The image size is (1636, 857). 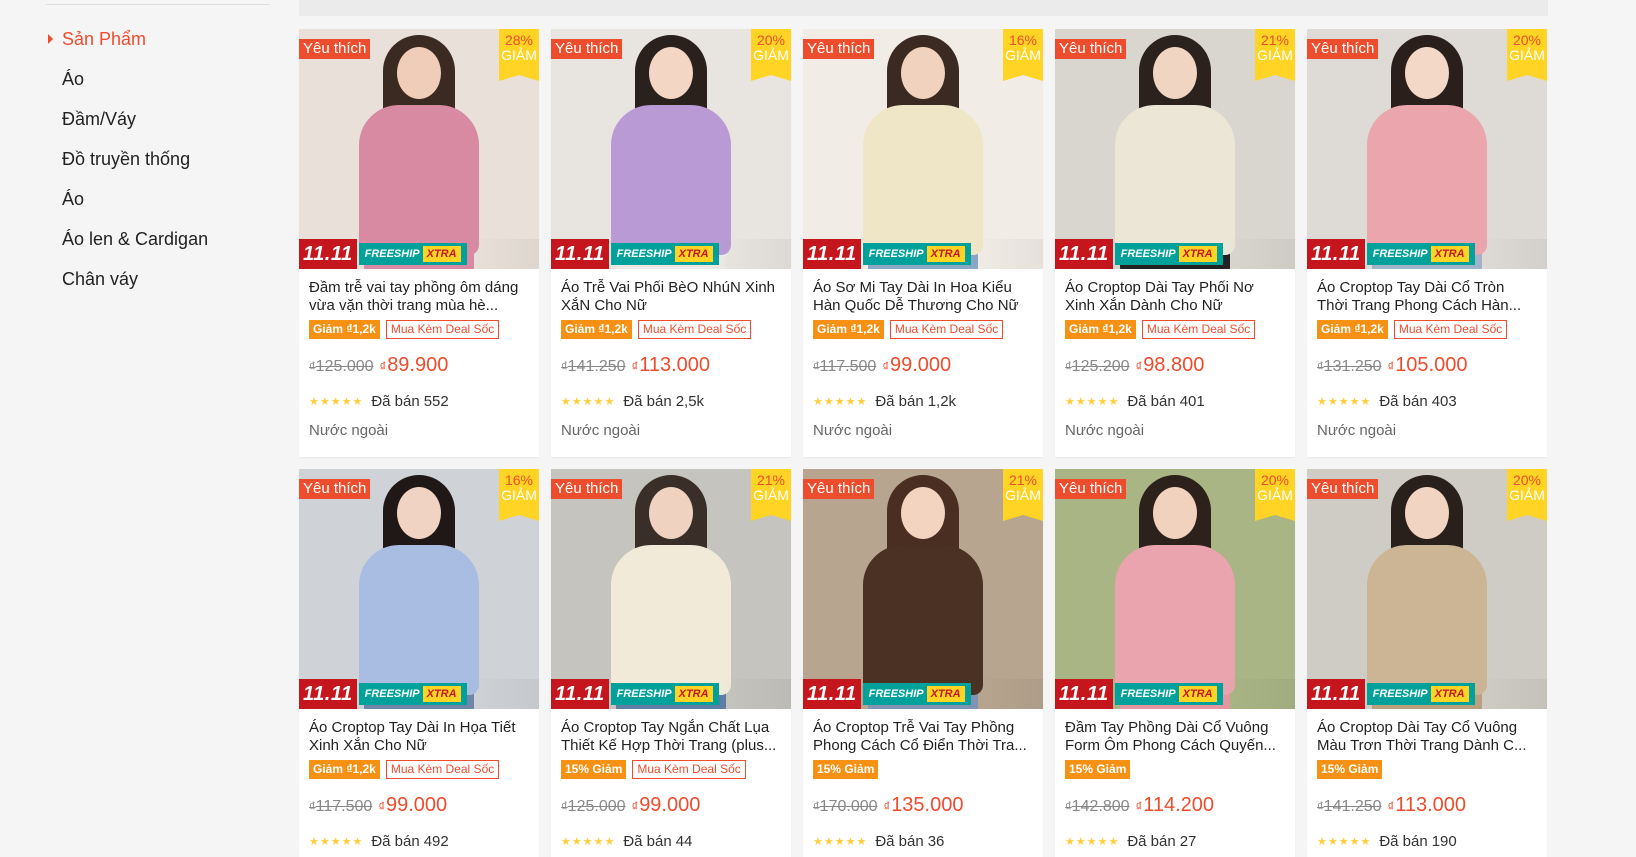 What do you see at coordinates (161, 279) in the screenshot?
I see `sidebar-item-6: Chân váy` at bounding box center [161, 279].